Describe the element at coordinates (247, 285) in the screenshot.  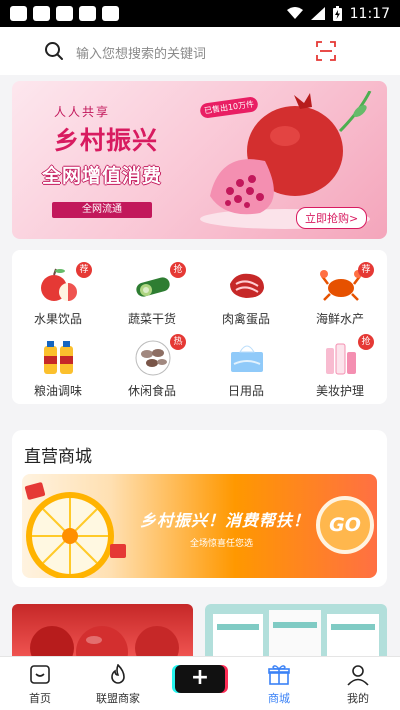
I see `meat-icon` at that location.